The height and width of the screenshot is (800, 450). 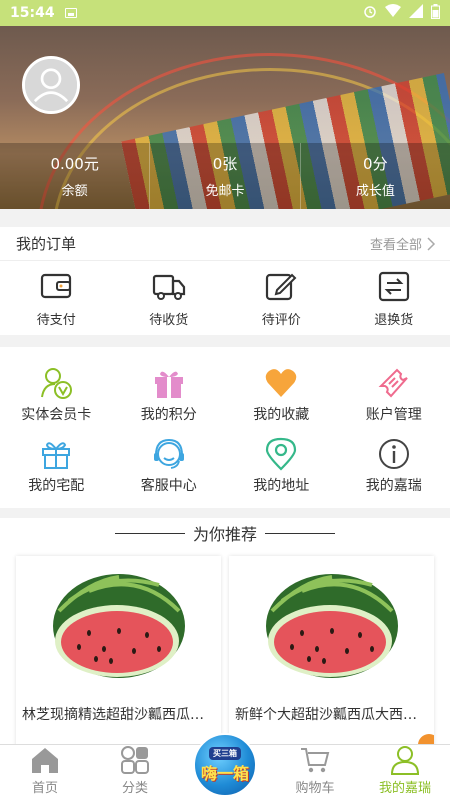 I want to click on order-pending-receipt: 待收货, so click(x=169, y=298).